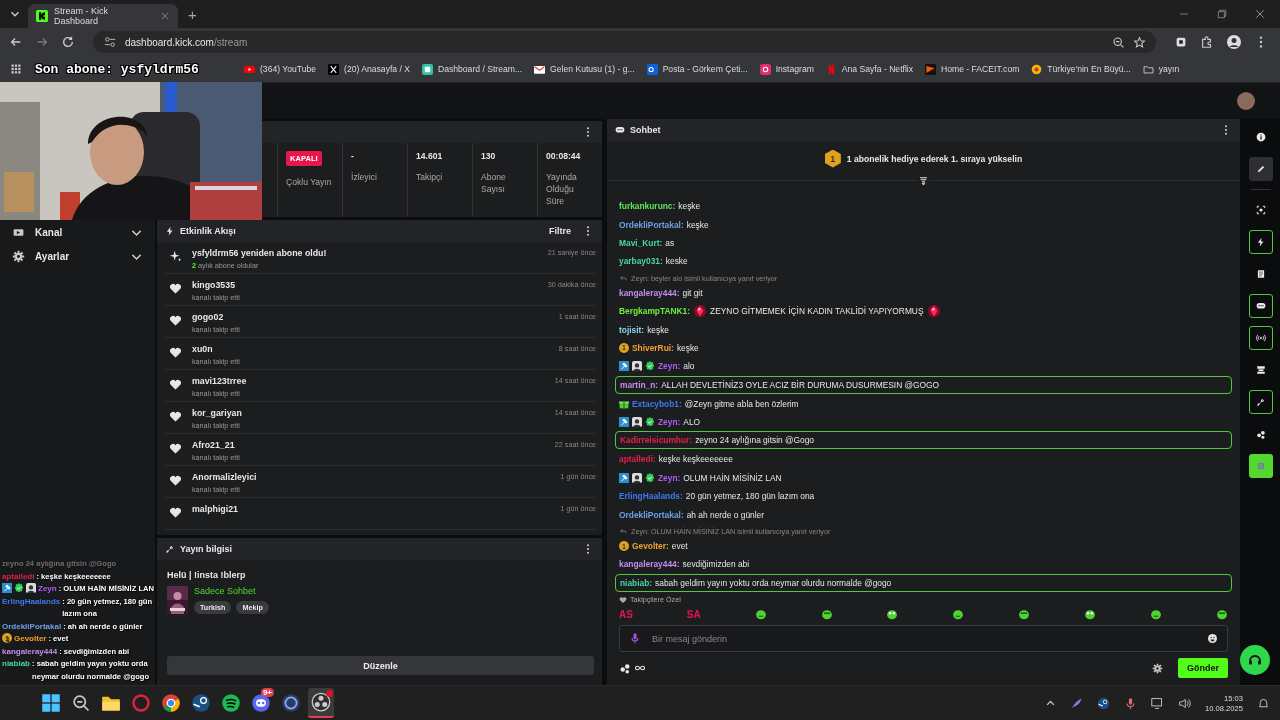 Image resolution: width=1280 pixels, height=720 pixels. What do you see at coordinates (192, 14) in the screenshot?
I see `new-tab-button: +` at bounding box center [192, 14].